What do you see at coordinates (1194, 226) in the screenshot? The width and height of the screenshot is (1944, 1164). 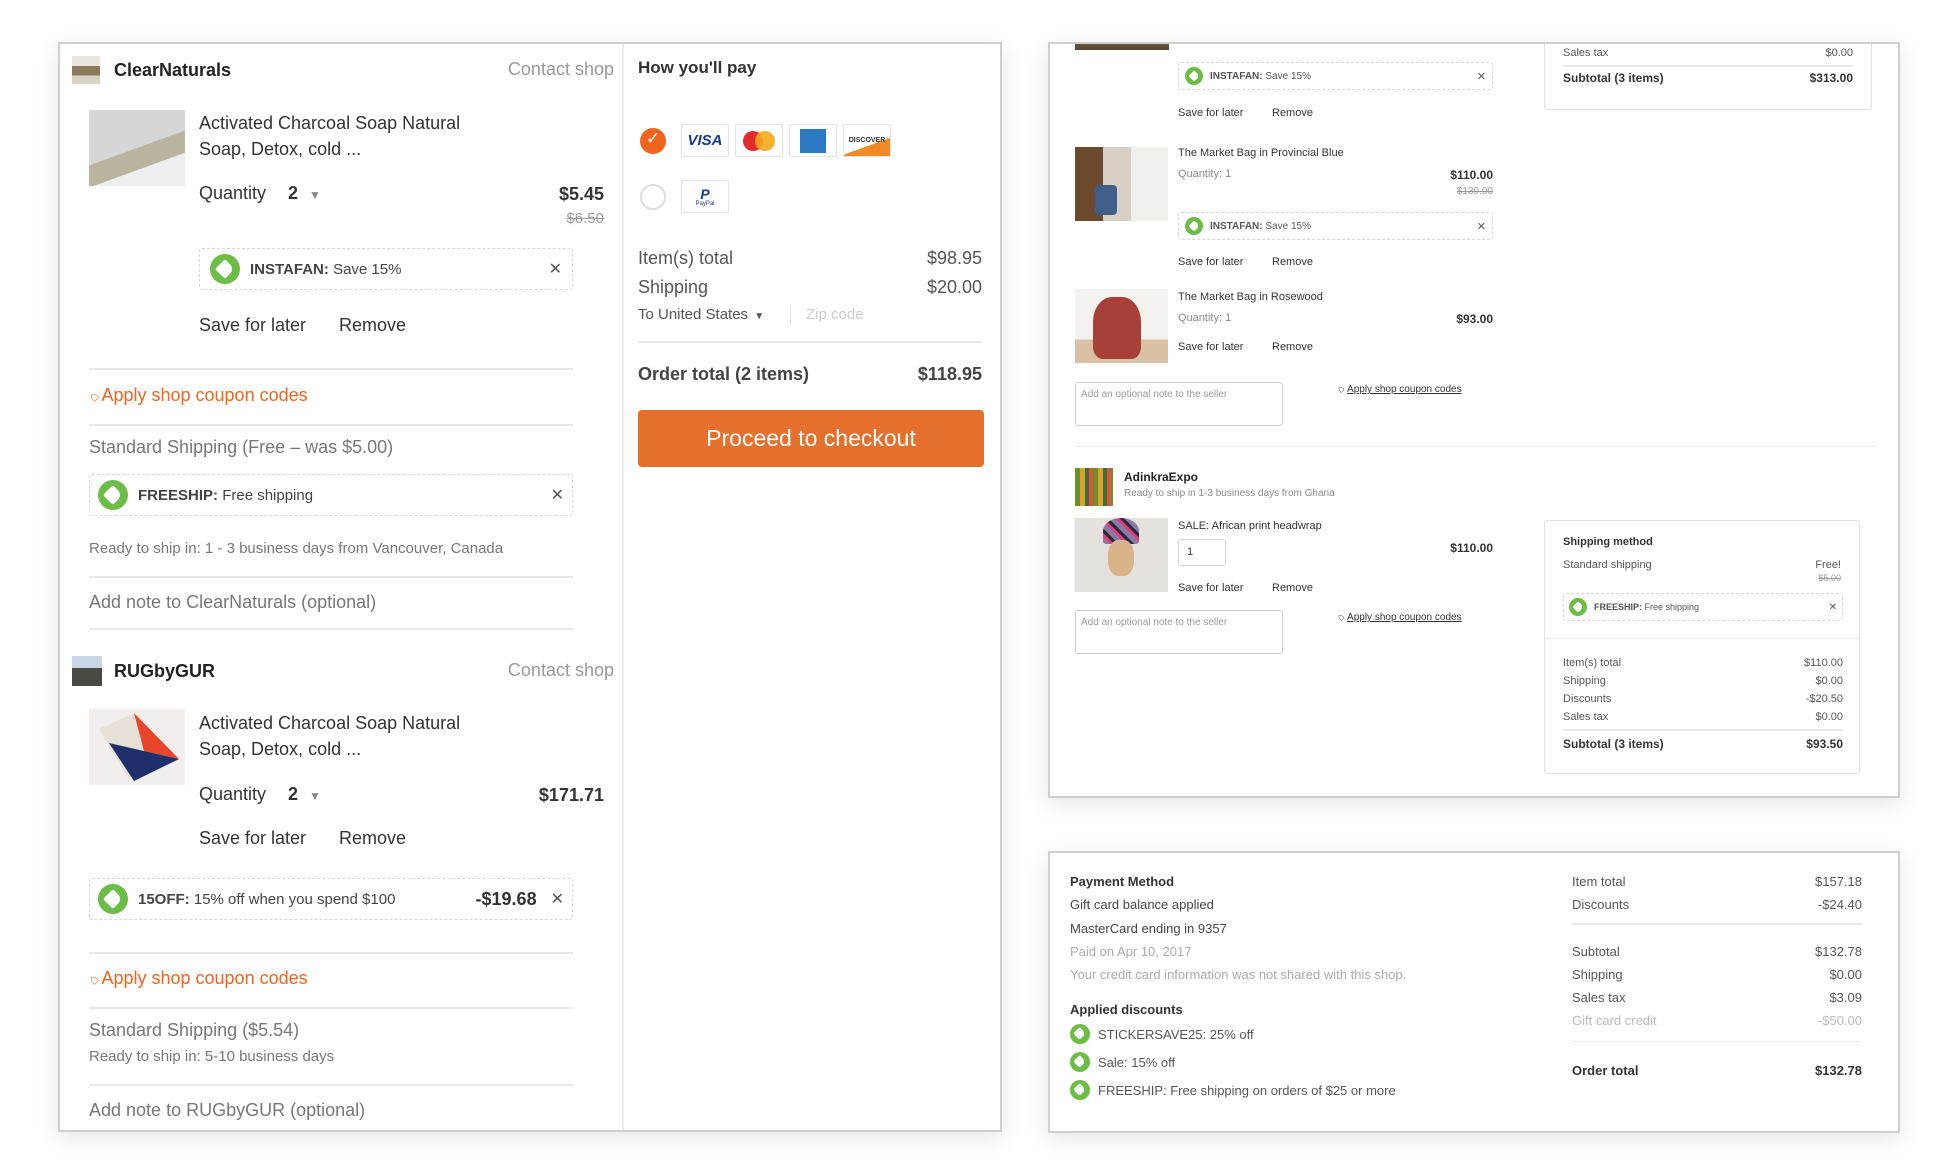 I see `coupon-tag-icon` at bounding box center [1194, 226].